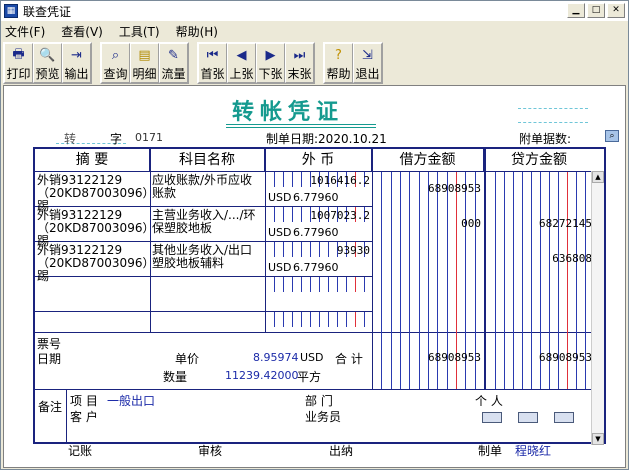  Describe the element at coordinates (492, 417) in the screenshot. I see `note-icon` at that location.